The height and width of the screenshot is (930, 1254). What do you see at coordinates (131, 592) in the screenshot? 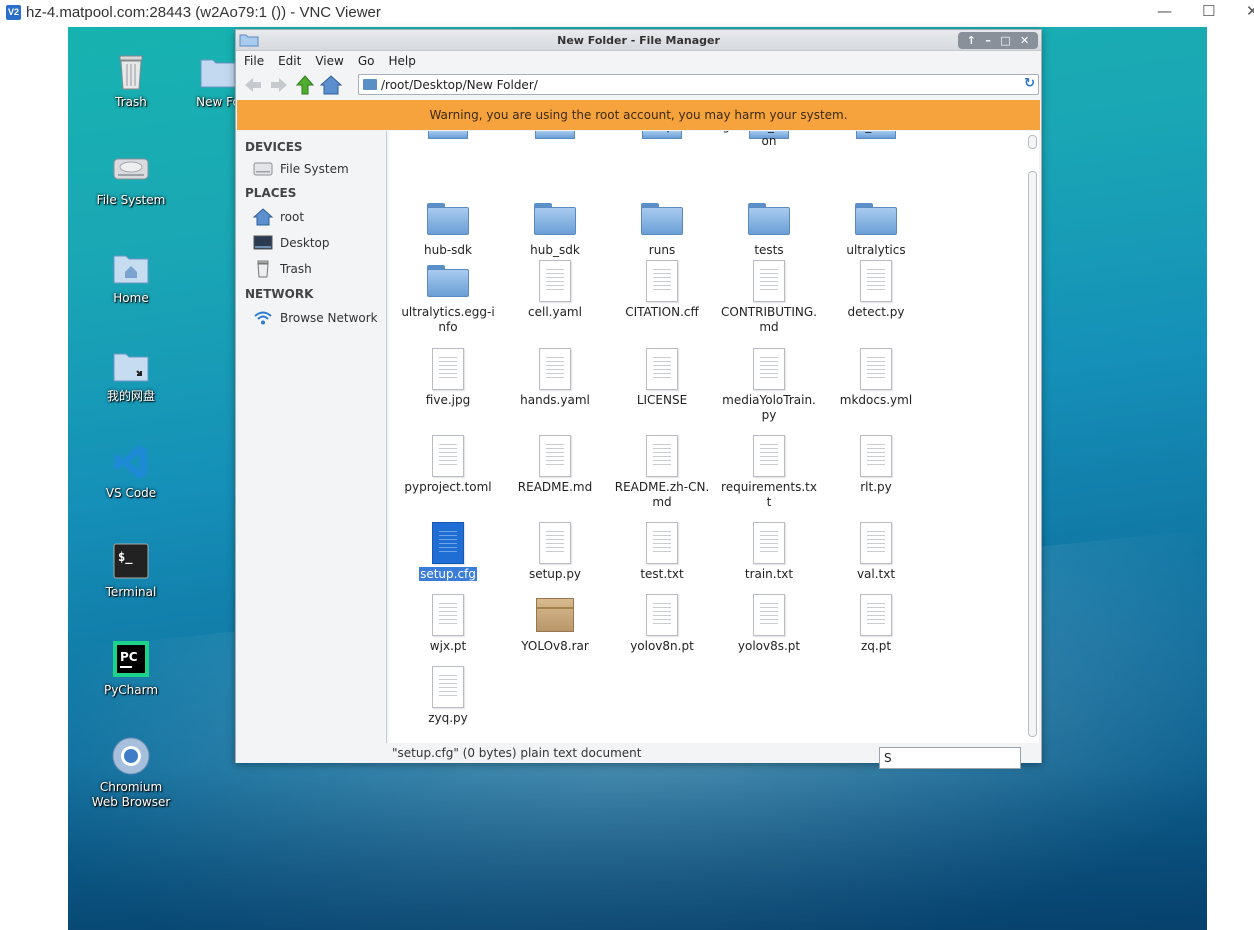
I see `desktop-icon-label: Terminal` at bounding box center [131, 592].